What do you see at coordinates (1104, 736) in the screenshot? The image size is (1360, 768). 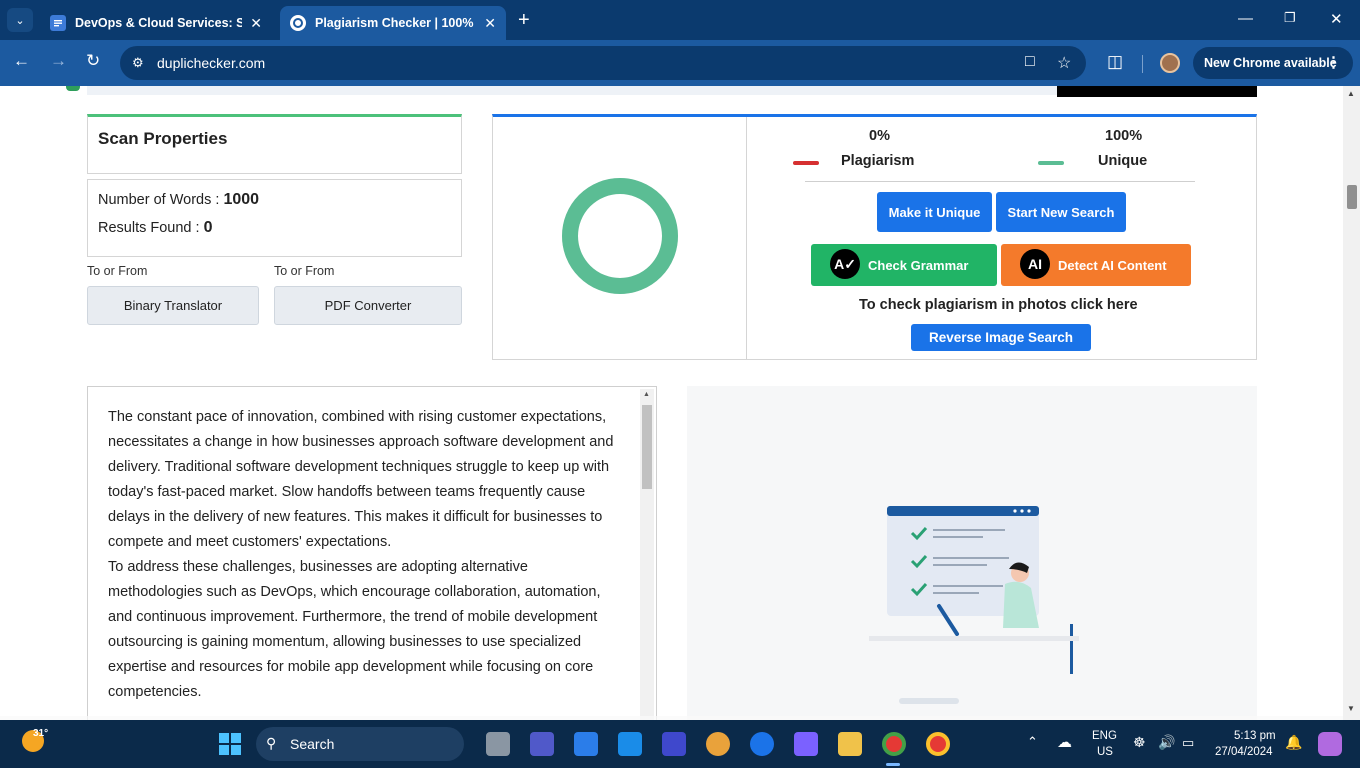 I see `language-top: ENG` at bounding box center [1104, 736].